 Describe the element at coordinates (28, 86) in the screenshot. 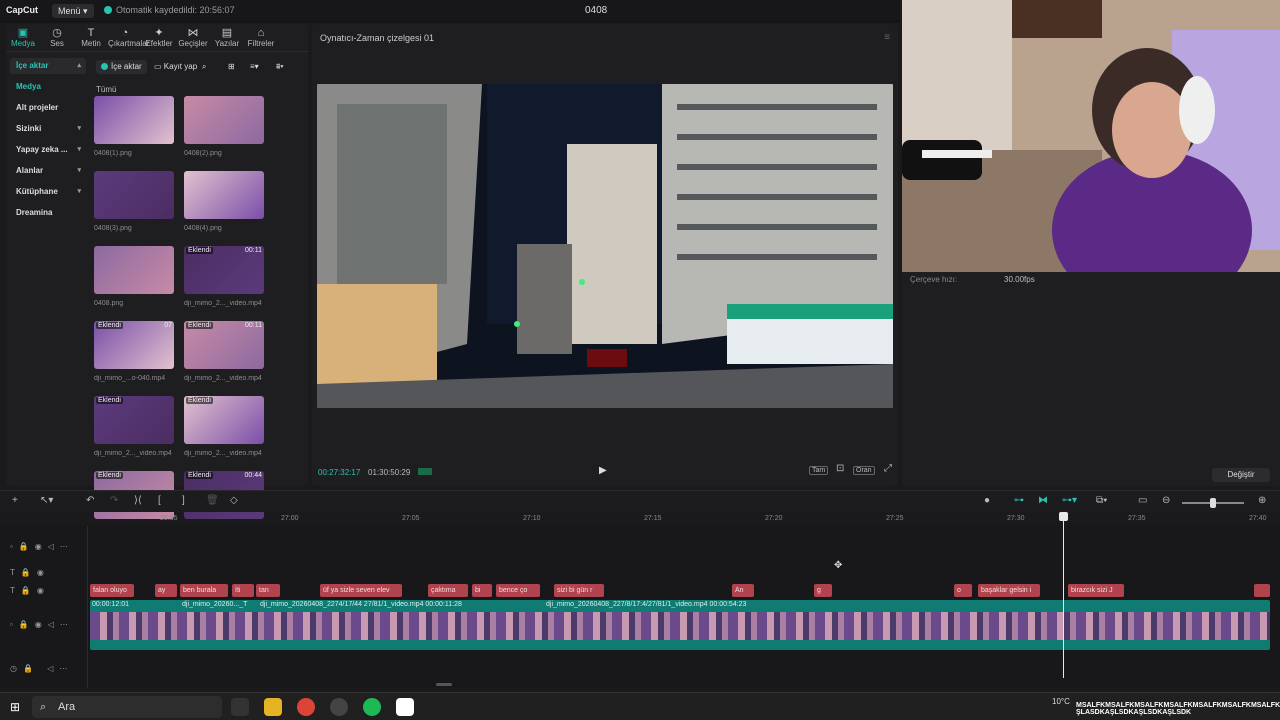

I see `nav-label: Medya` at that location.